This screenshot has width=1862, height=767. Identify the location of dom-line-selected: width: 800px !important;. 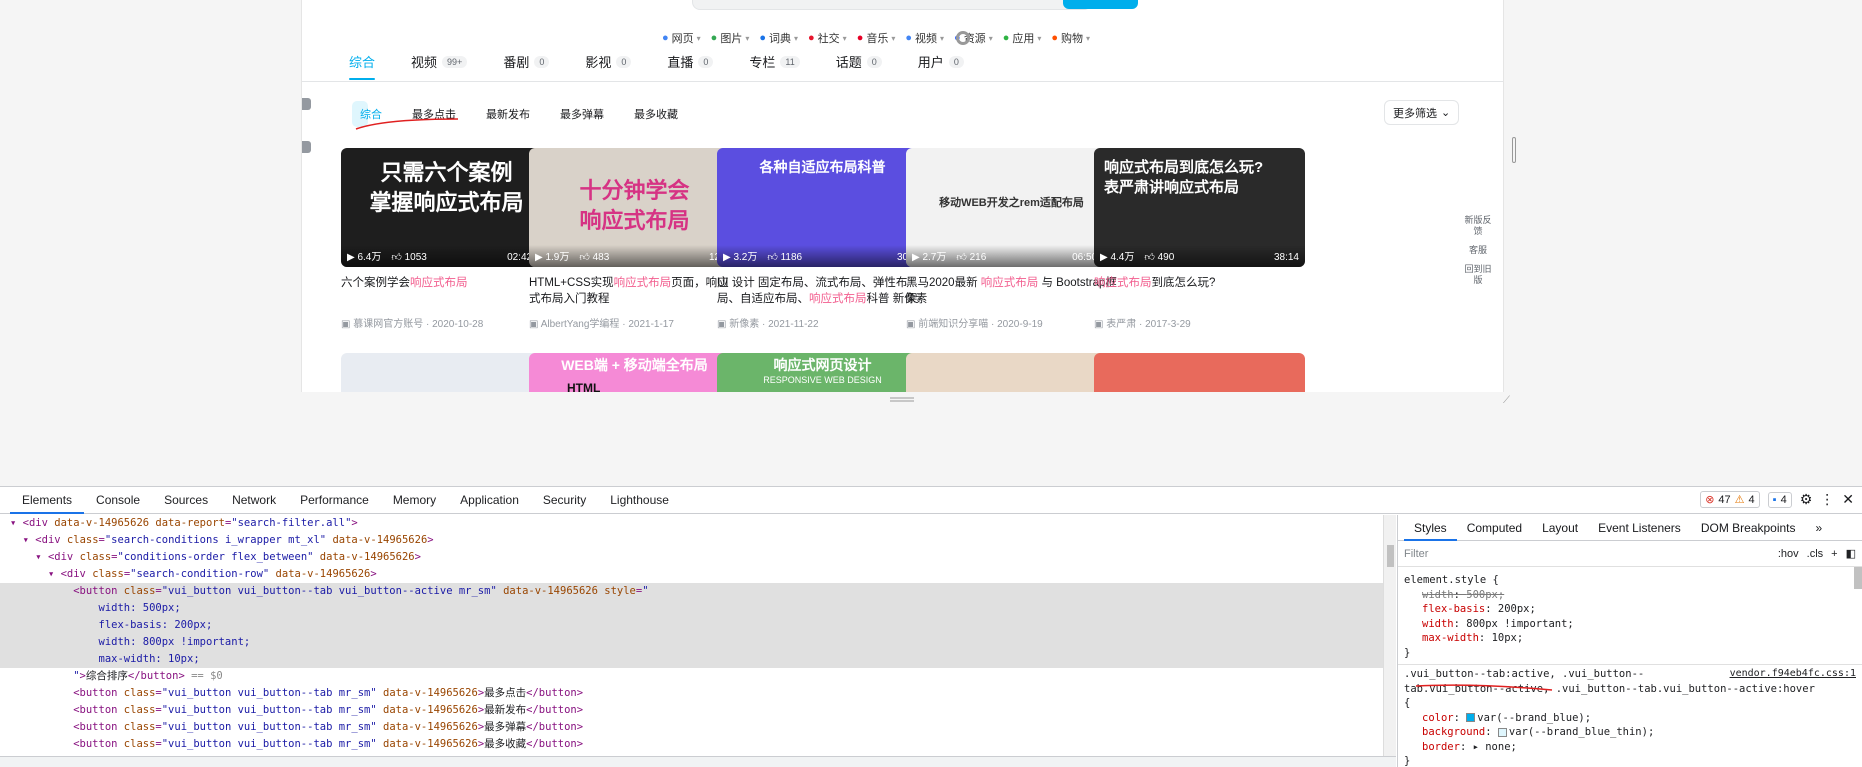
(698, 642).